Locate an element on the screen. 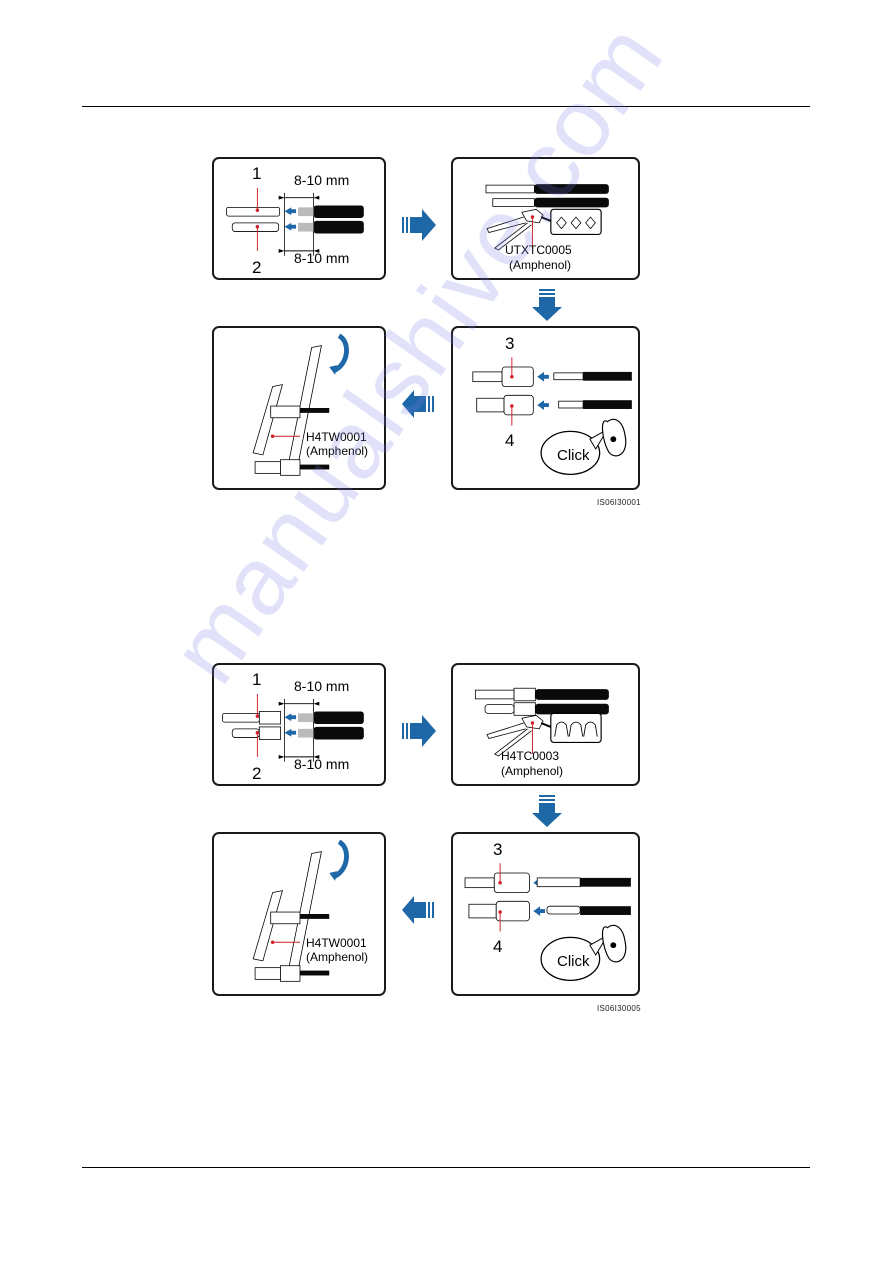 The width and height of the screenshot is (893, 1263). crimp-tool-model: H4TC0003 is located at coordinates (530, 756).